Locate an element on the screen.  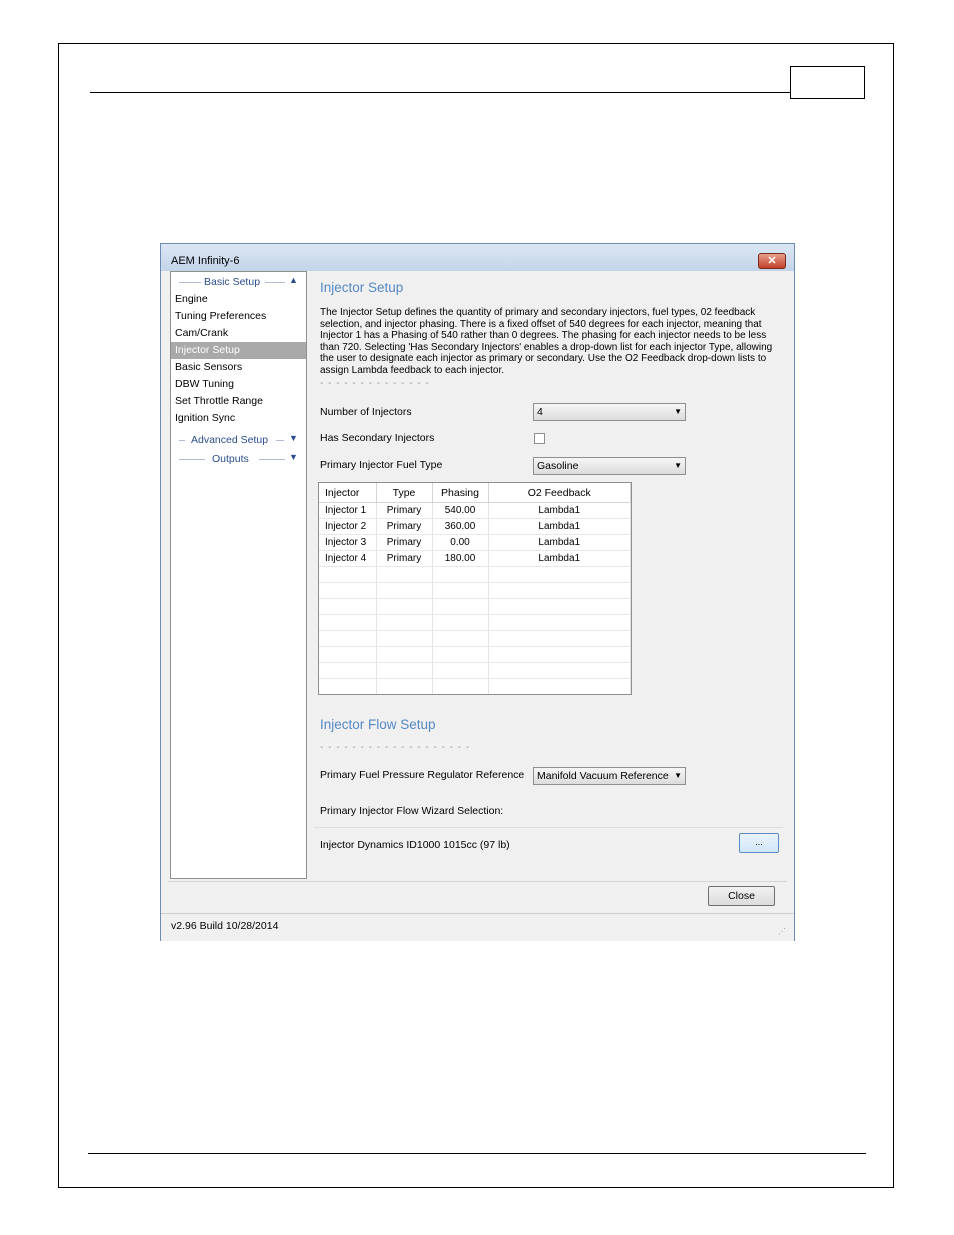
sidebar-group-outputs: Outputs ▼ is located at coordinates (238, 458).